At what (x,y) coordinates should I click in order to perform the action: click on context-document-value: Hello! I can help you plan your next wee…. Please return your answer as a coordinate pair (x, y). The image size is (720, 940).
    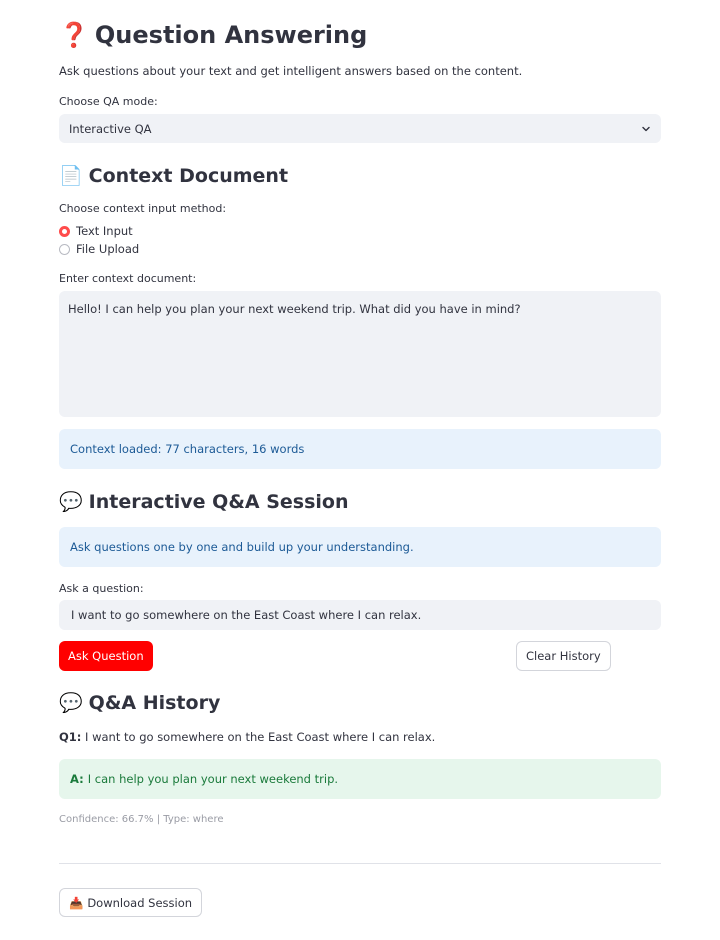
    Looking at the image, I should click on (294, 309).